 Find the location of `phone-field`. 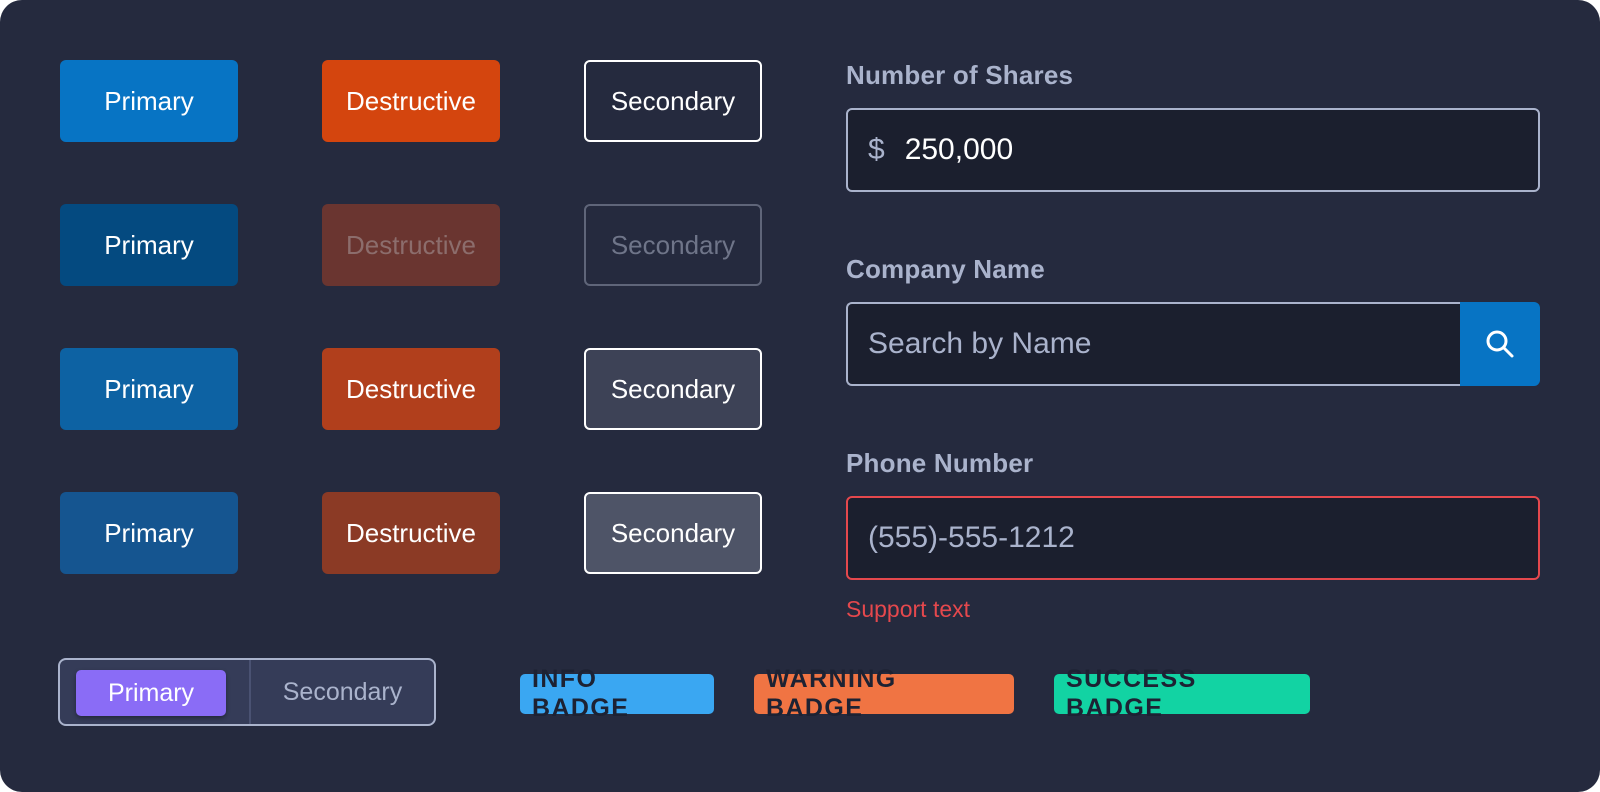

phone-field is located at coordinates (1193, 538).